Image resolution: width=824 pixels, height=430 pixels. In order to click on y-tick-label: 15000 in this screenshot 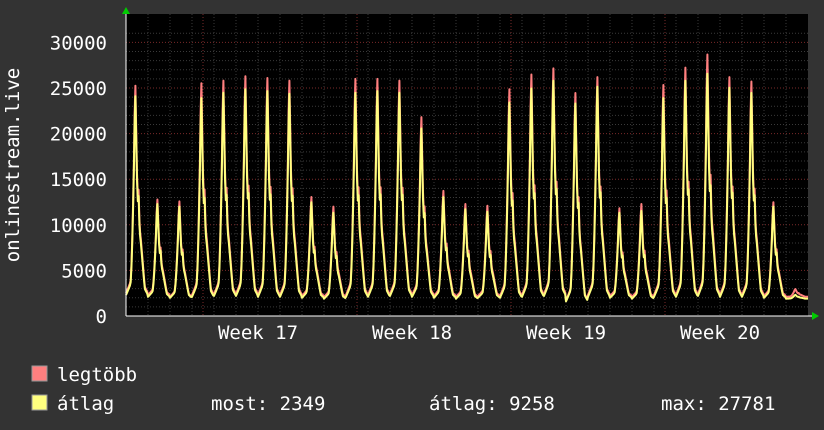, I will do `click(78, 180)`.